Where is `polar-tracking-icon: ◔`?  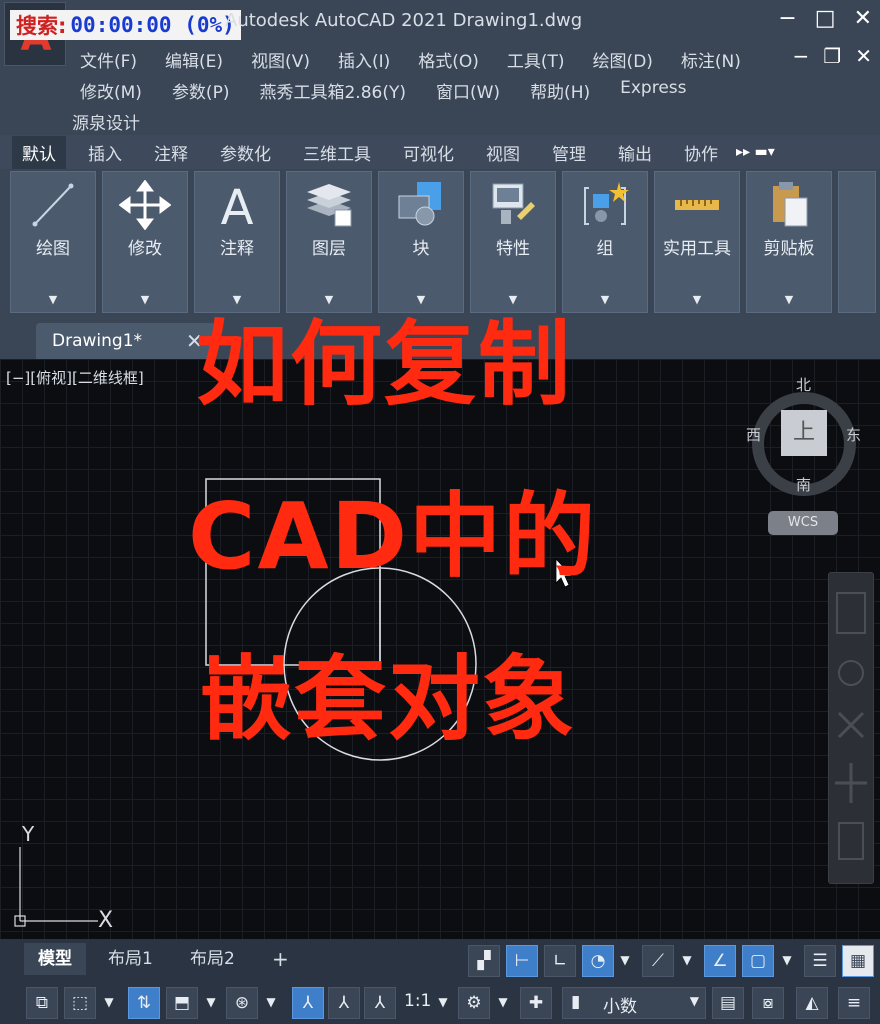
polar-tracking-icon: ◔ is located at coordinates (598, 961).